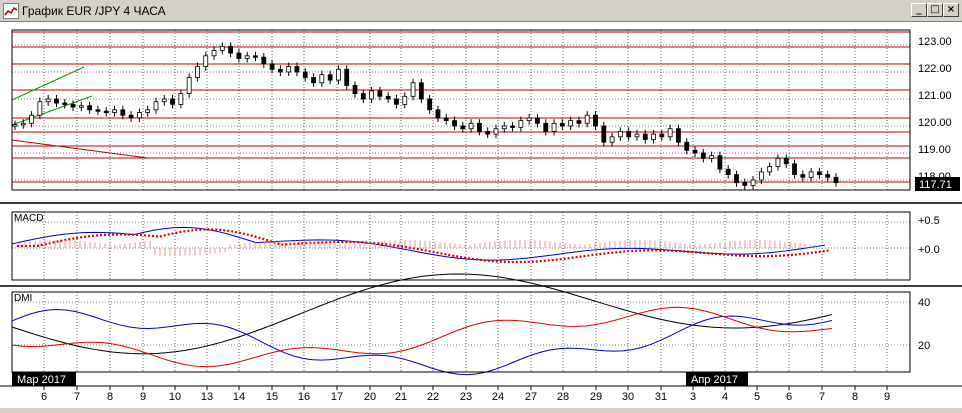  Describe the element at coordinates (661, 397) in the screenshot. I see `time-tick-label: 31` at that location.